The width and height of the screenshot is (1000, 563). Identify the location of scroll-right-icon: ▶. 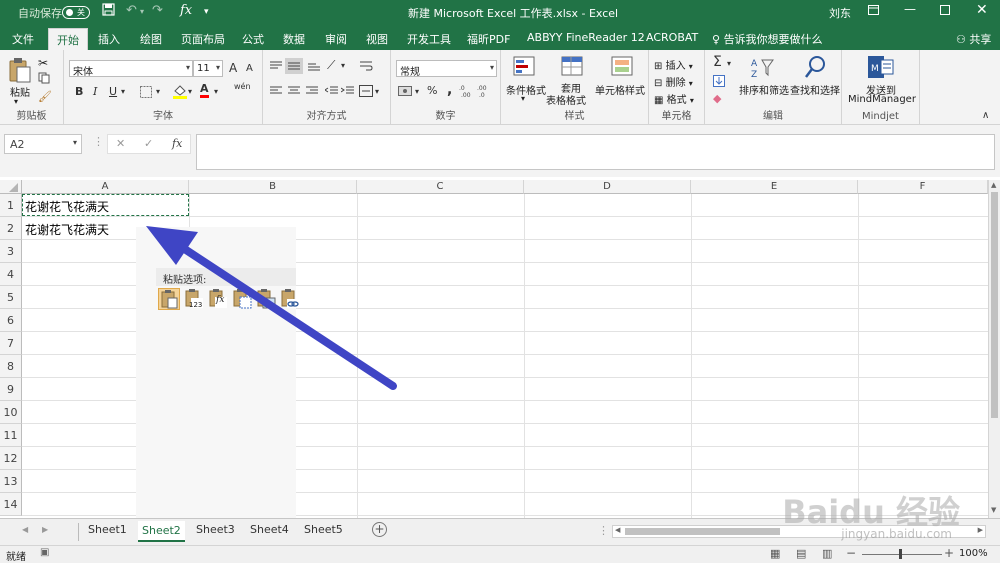
(980, 530).